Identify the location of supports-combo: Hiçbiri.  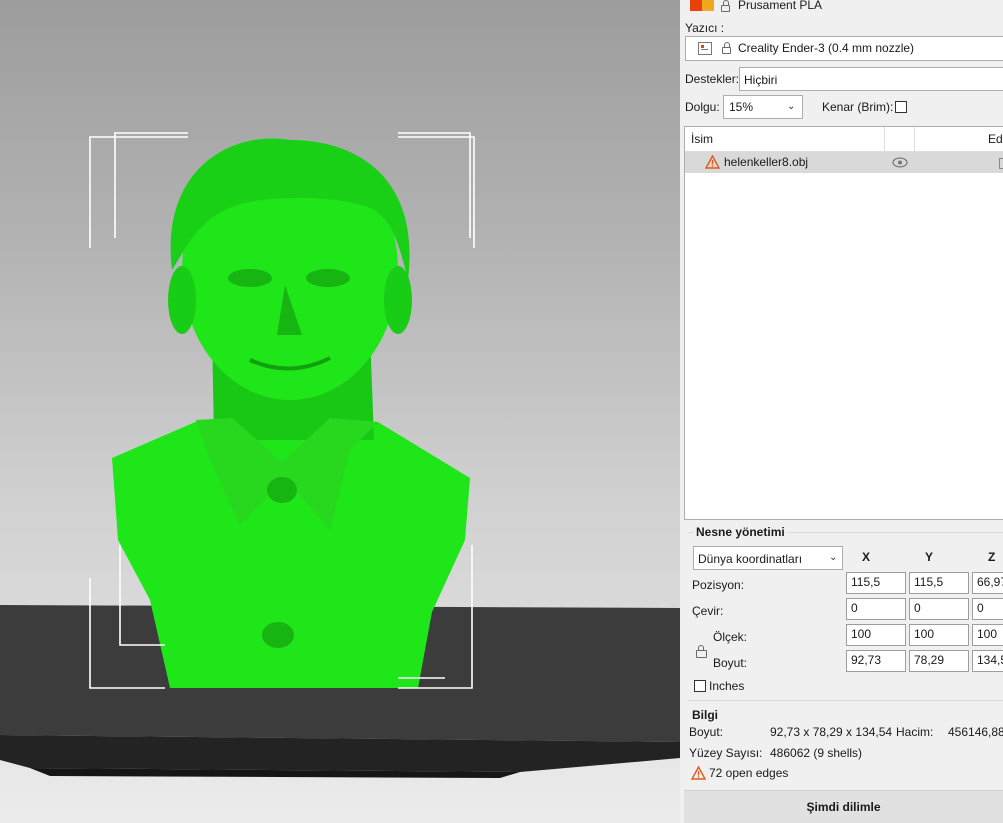
(871, 79).